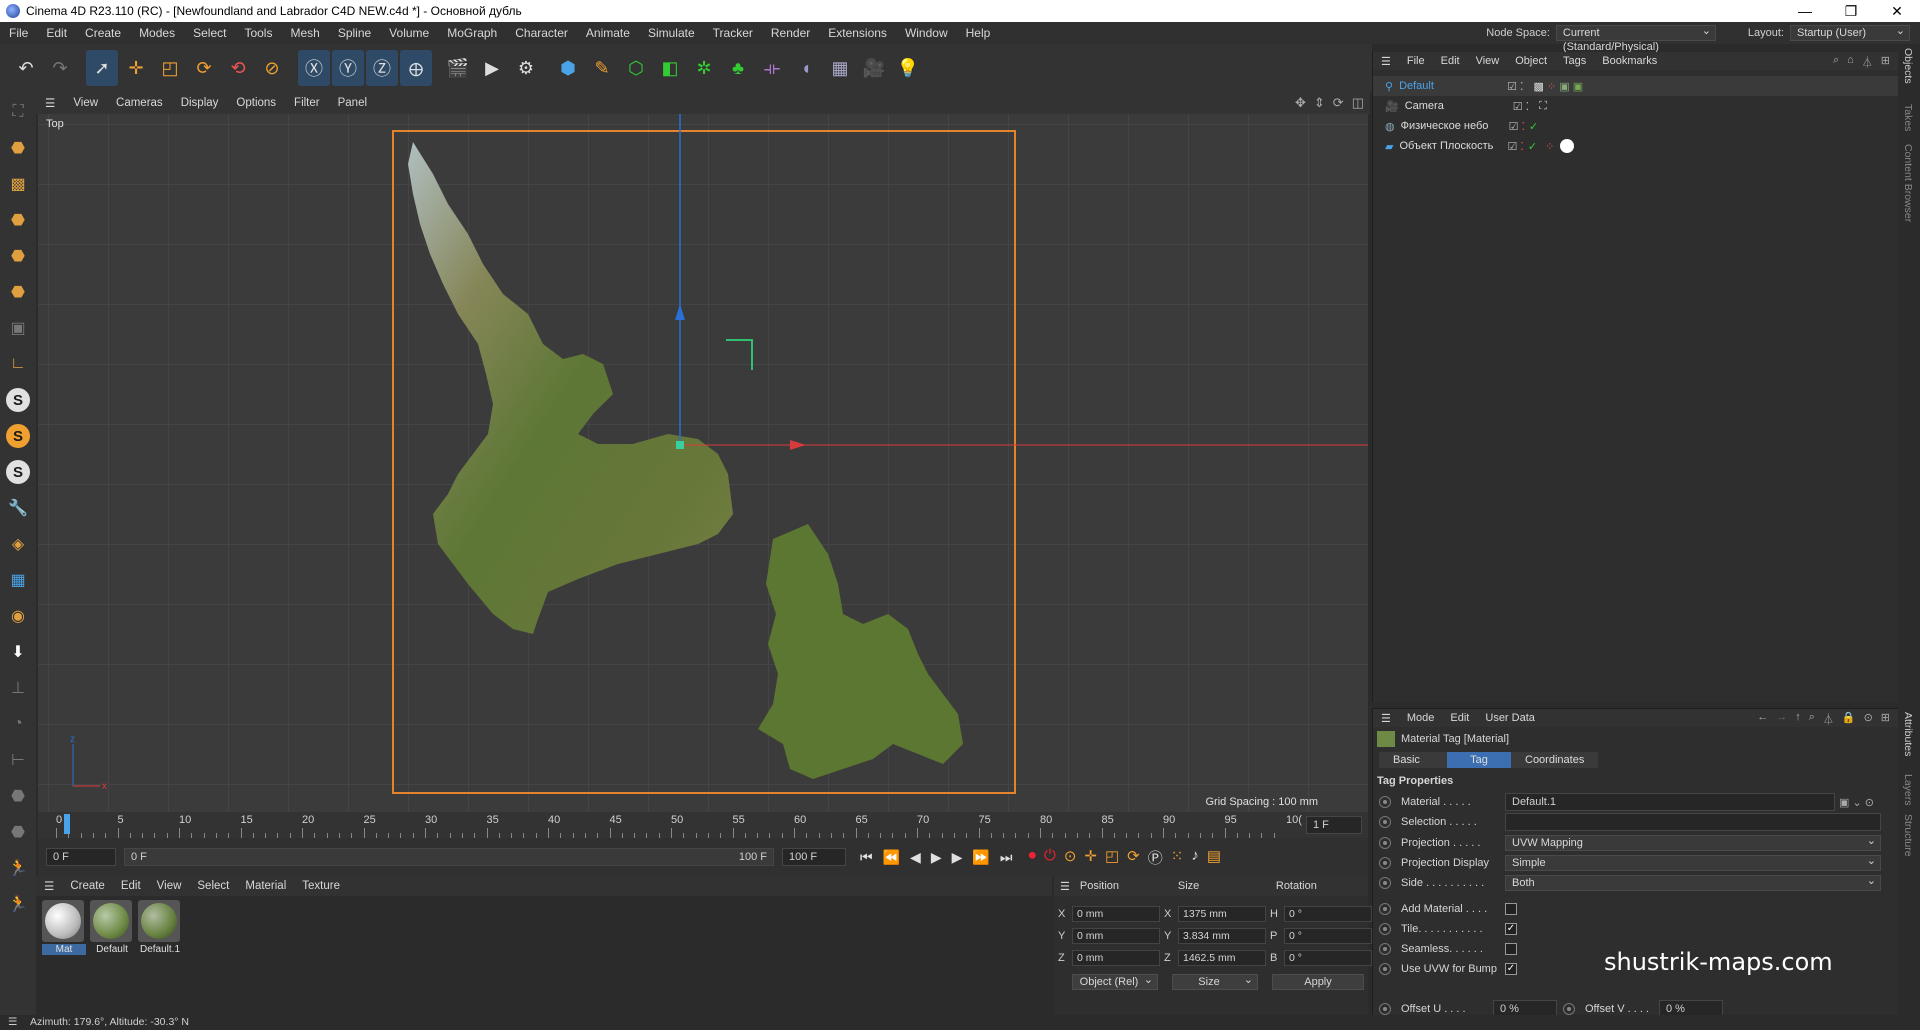 The width and height of the screenshot is (1920, 1030). Describe the element at coordinates (1450, 61) in the screenshot. I see `object-menu-edit: Edit` at that location.